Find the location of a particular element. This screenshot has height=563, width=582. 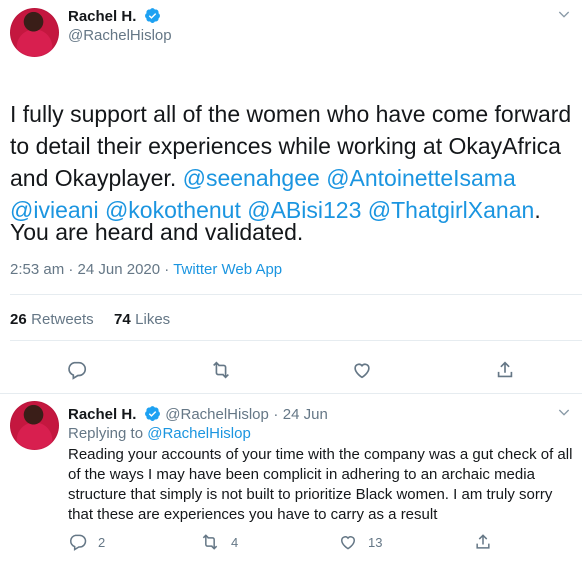

tweet-text-line2: You are heard and validated. is located at coordinates (157, 232).